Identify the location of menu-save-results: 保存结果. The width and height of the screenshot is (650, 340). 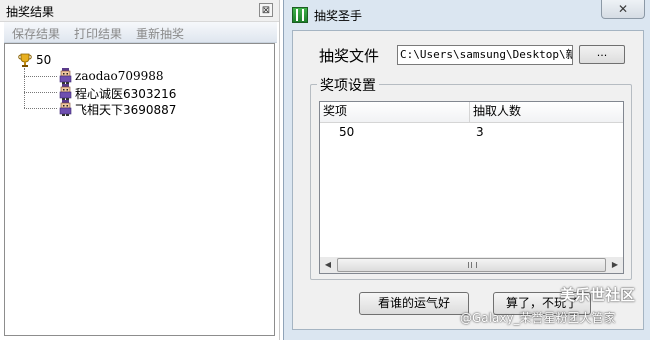
(36, 33).